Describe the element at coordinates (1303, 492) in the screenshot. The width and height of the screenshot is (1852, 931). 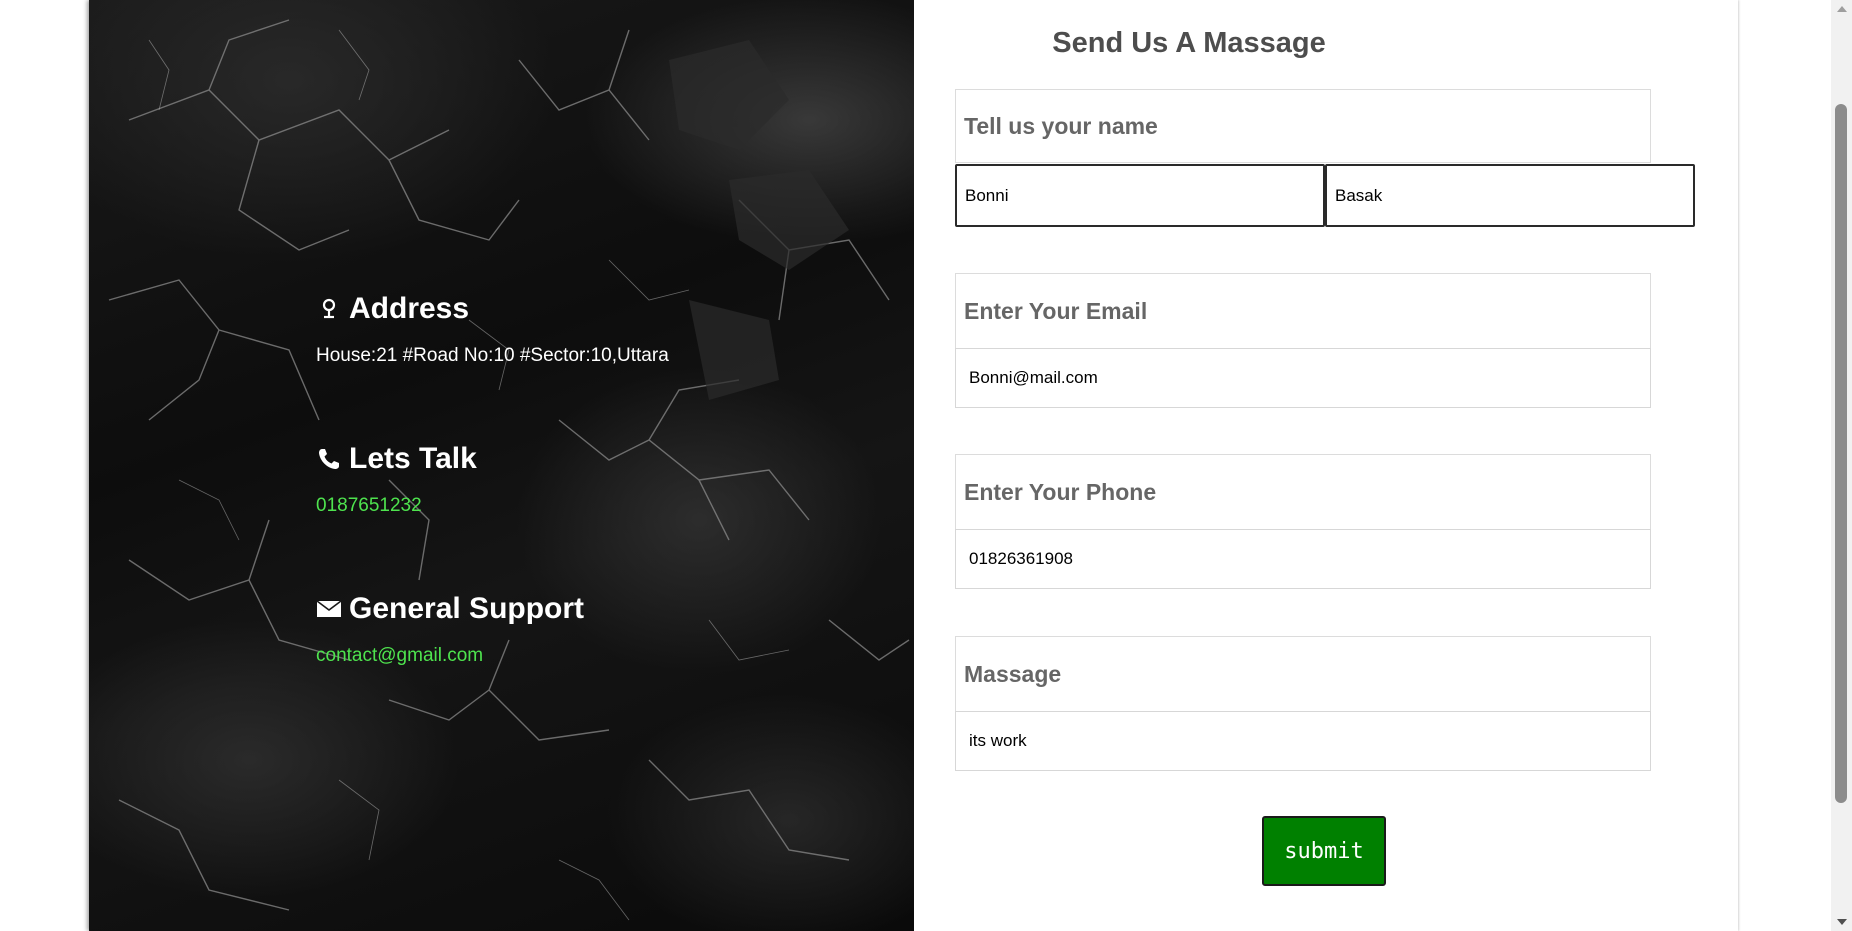
I see `phone-label: Enter Your Phone` at that location.